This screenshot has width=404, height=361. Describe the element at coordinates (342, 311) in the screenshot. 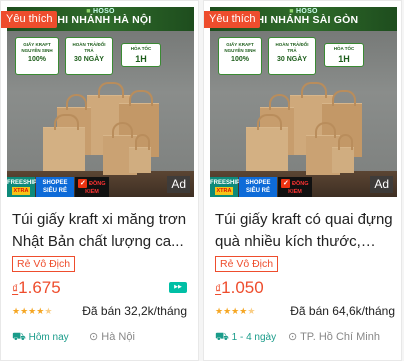

I see `sold-count: Đã bán 64,6k/tháng` at that location.